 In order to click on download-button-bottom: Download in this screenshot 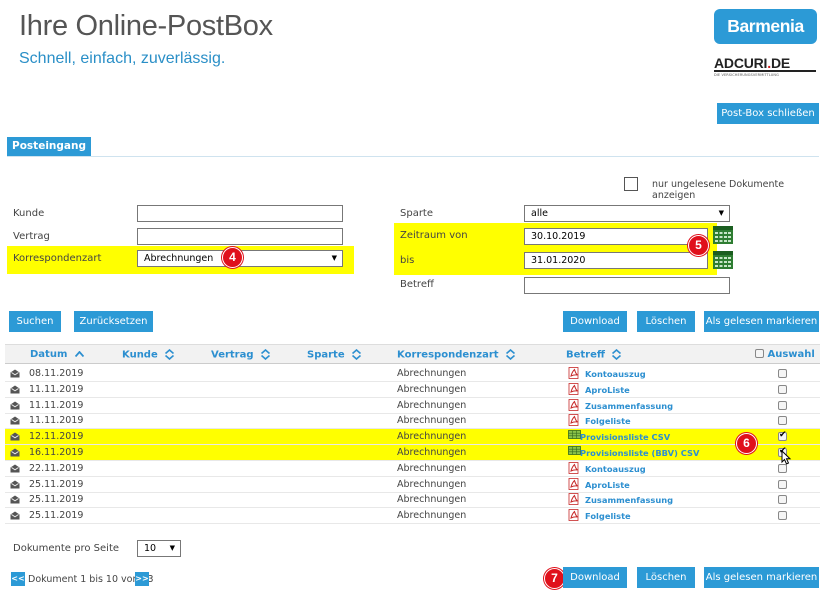, I will do `click(595, 577)`.